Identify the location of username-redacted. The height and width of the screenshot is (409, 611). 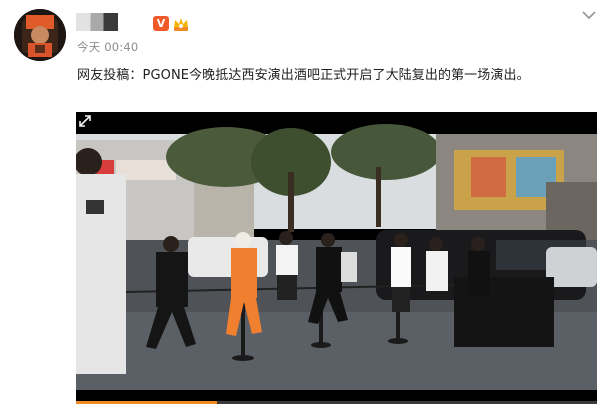
(97, 22).